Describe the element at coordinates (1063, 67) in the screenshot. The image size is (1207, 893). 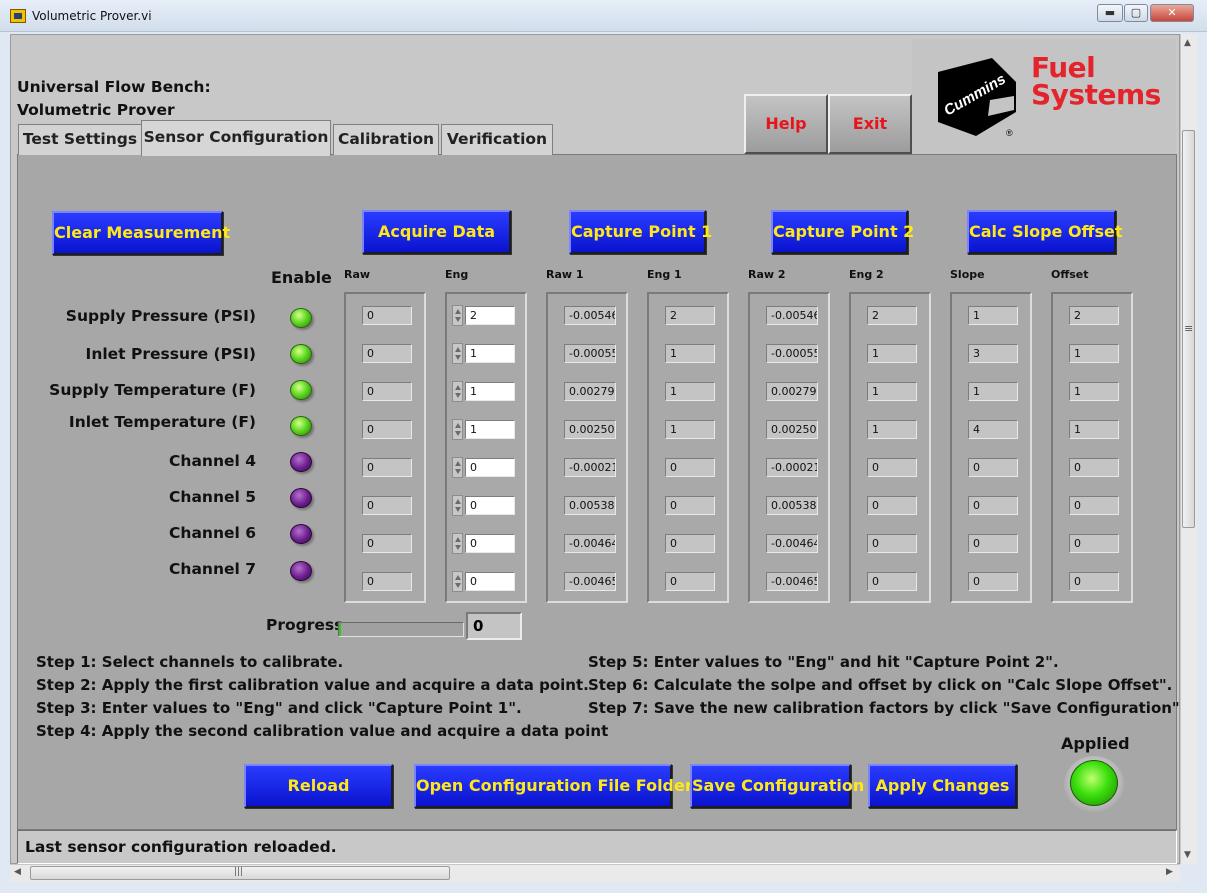
I see `logo-line1: Fuel` at that location.